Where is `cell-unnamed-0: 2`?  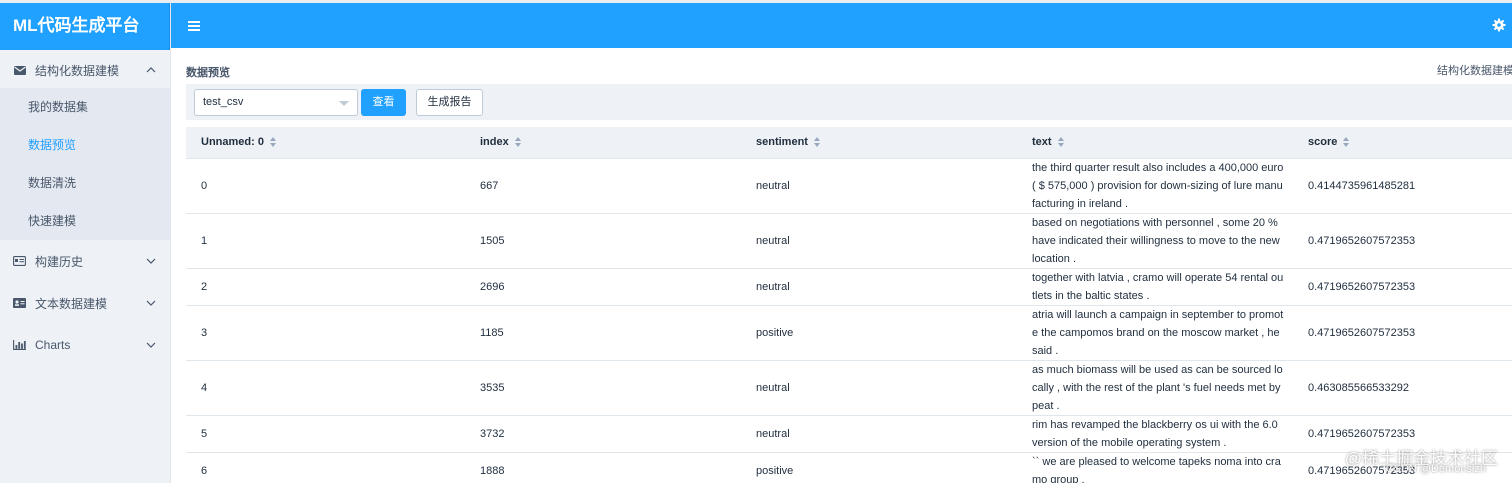
cell-unnamed-0: 2 is located at coordinates (325, 287).